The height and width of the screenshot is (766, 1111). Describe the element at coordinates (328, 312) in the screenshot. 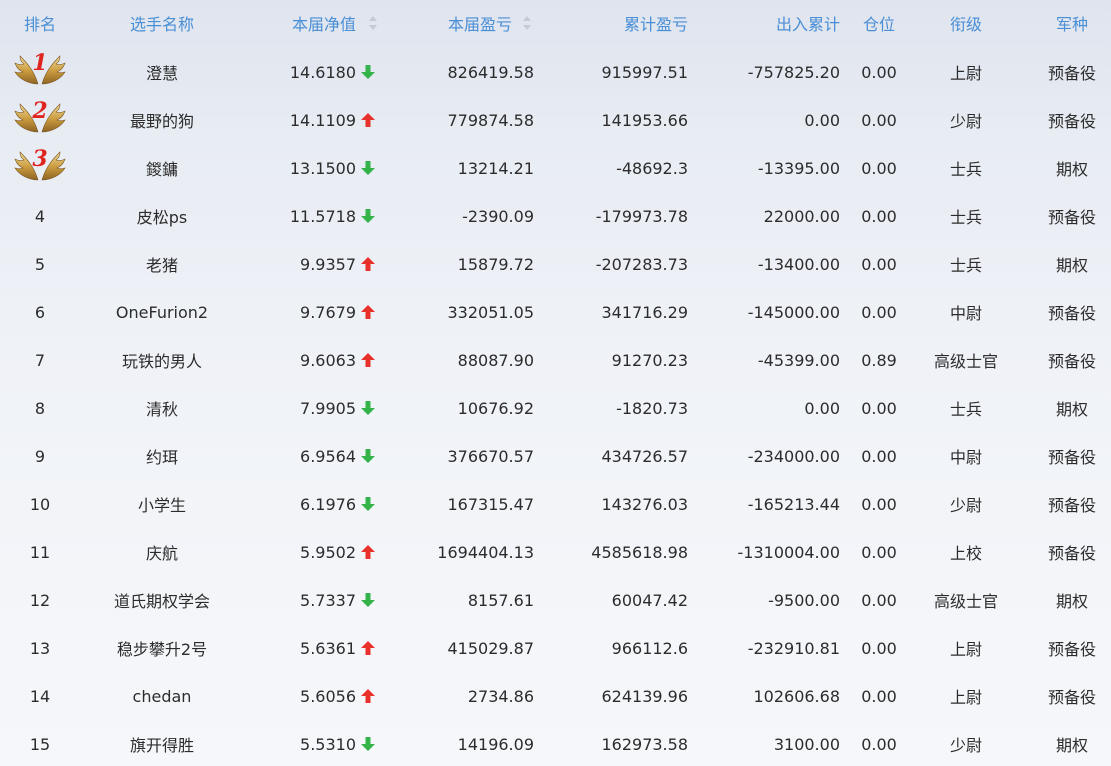

I see `nav-value: 9.7679` at that location.